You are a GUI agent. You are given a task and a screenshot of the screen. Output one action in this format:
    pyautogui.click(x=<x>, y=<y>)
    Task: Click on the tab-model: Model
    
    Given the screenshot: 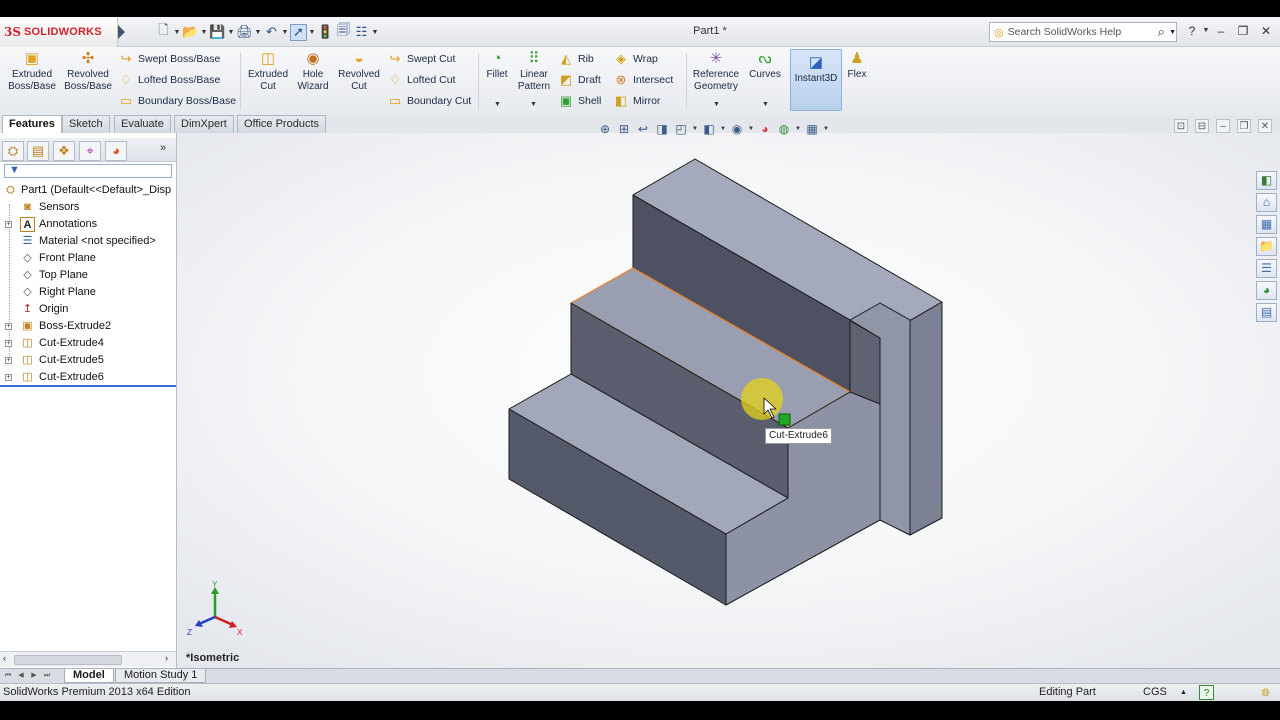 What is the action you would take?
    pyautogui.click(x=89, y=676)
    